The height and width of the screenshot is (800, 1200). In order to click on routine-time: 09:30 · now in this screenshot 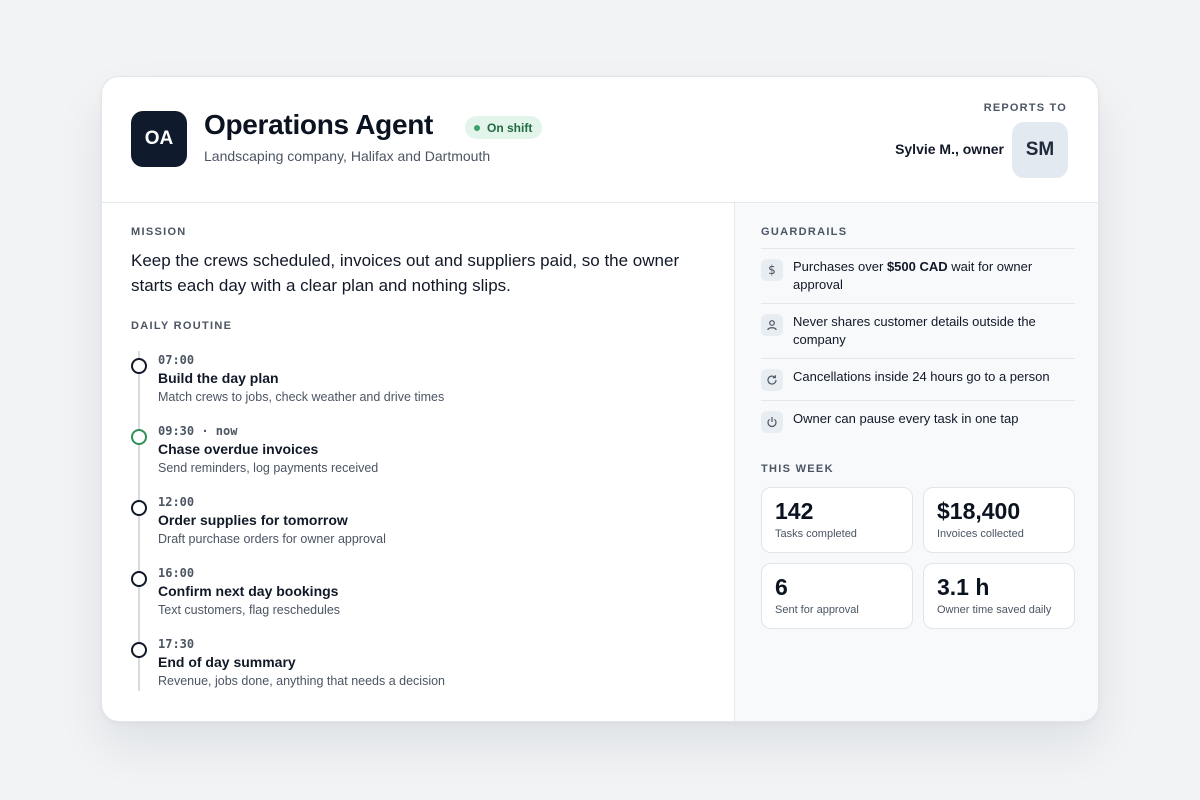, I will do `click(198, 431)`.